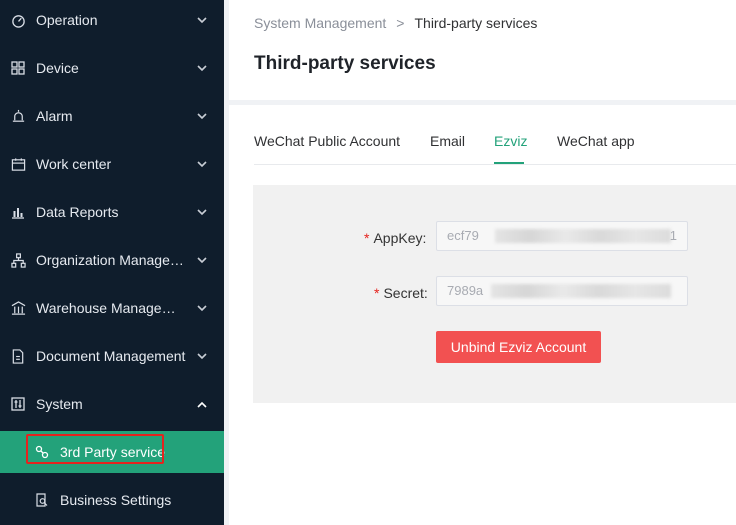 The image size is (736, 525). I want to click on sidebar-item-label: Document Management, so click(111, 356).